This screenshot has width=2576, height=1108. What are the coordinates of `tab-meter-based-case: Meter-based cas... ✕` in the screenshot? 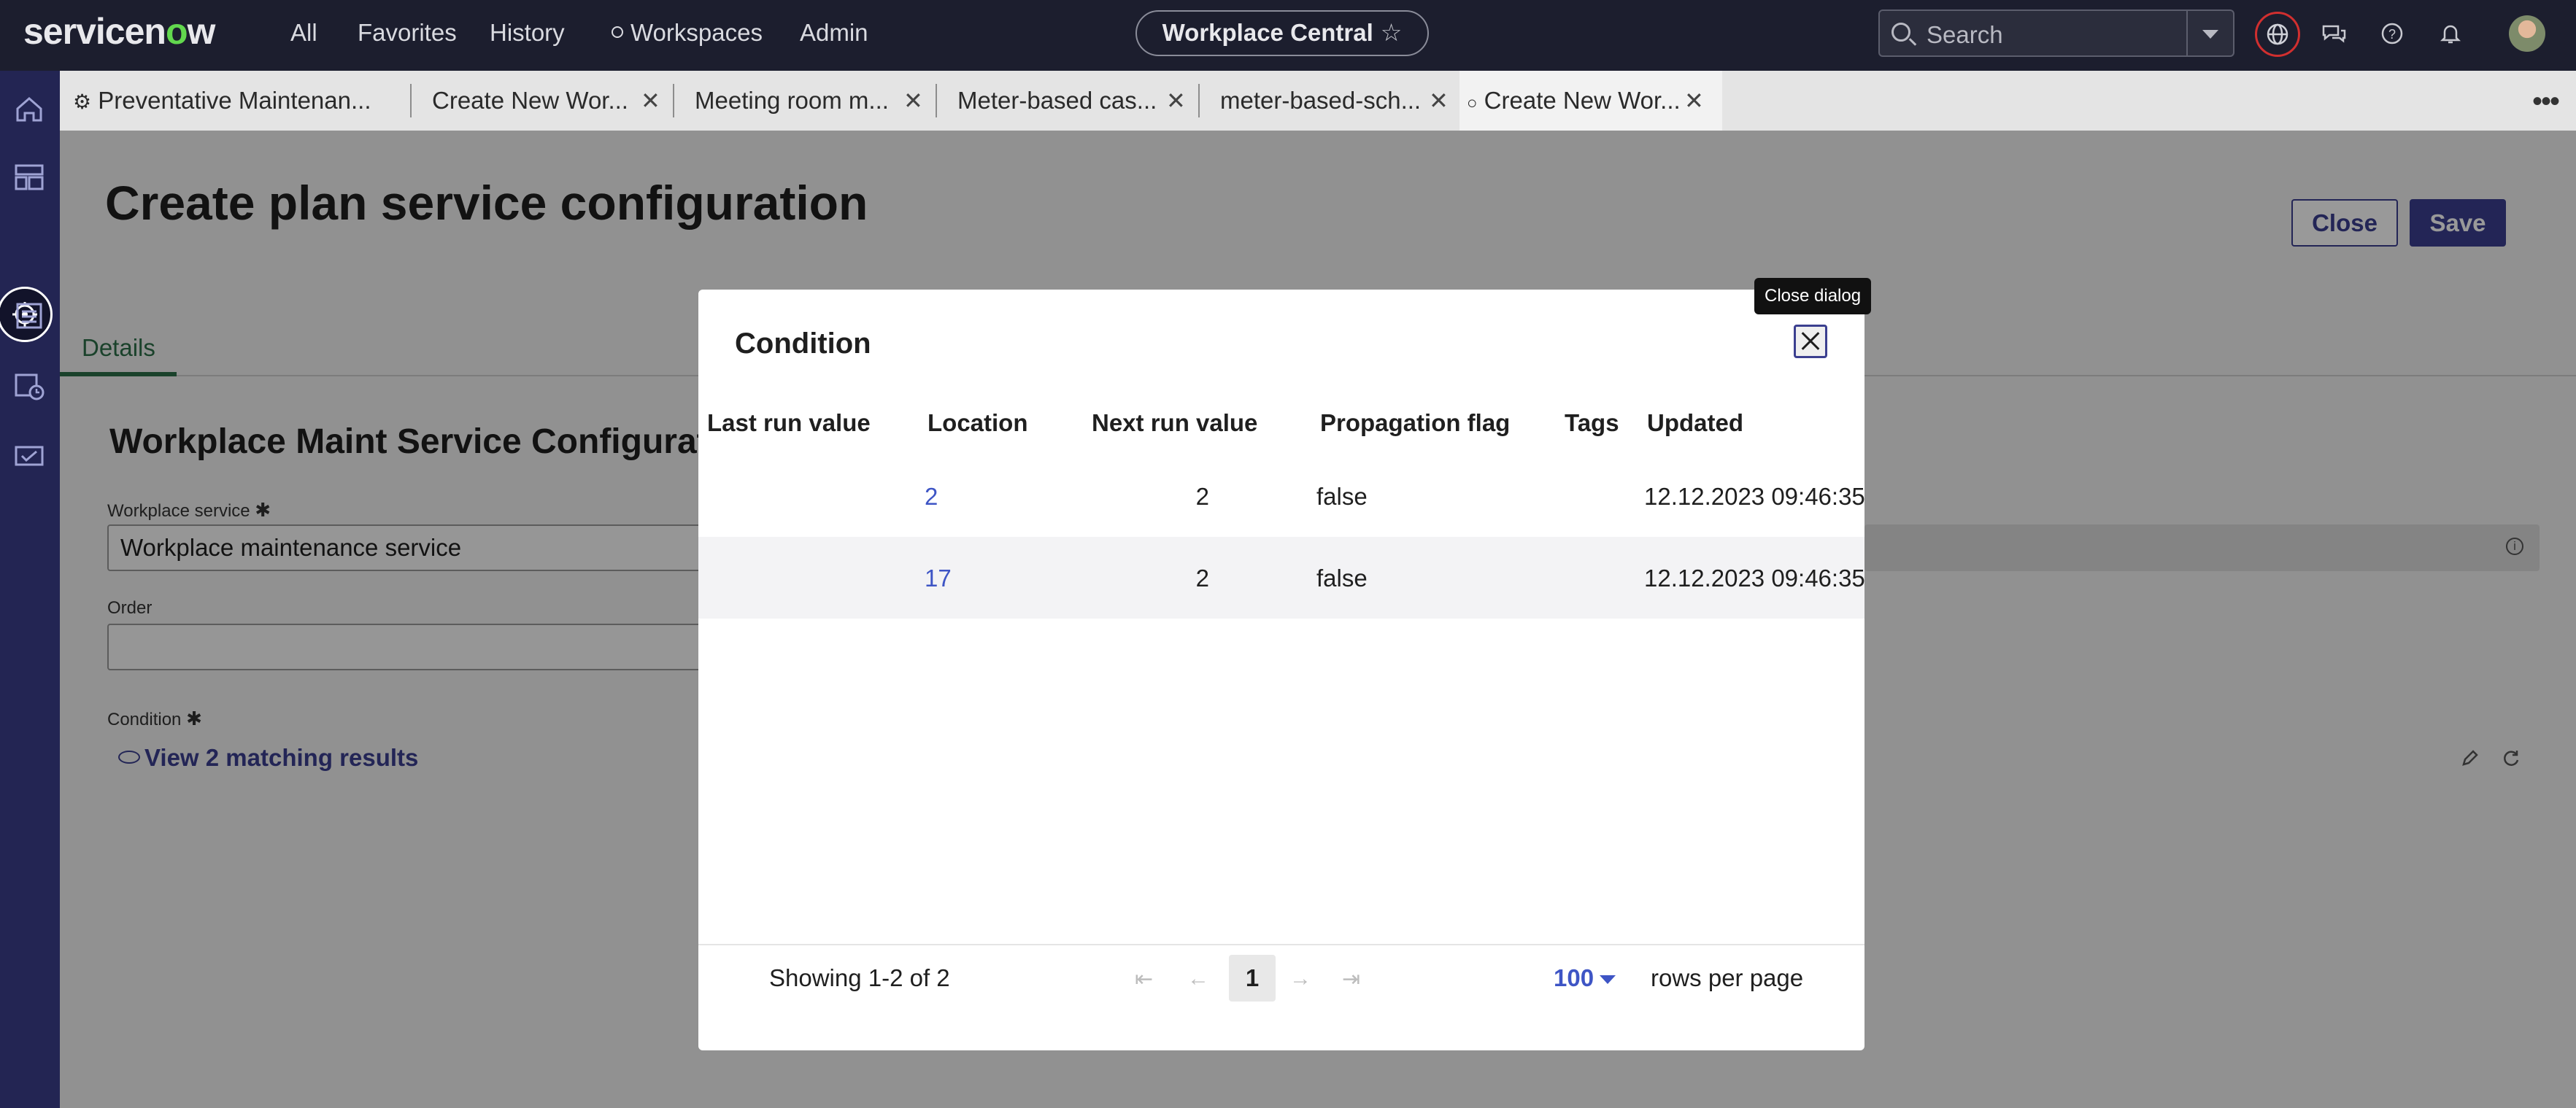 It's located at (1081, 101).